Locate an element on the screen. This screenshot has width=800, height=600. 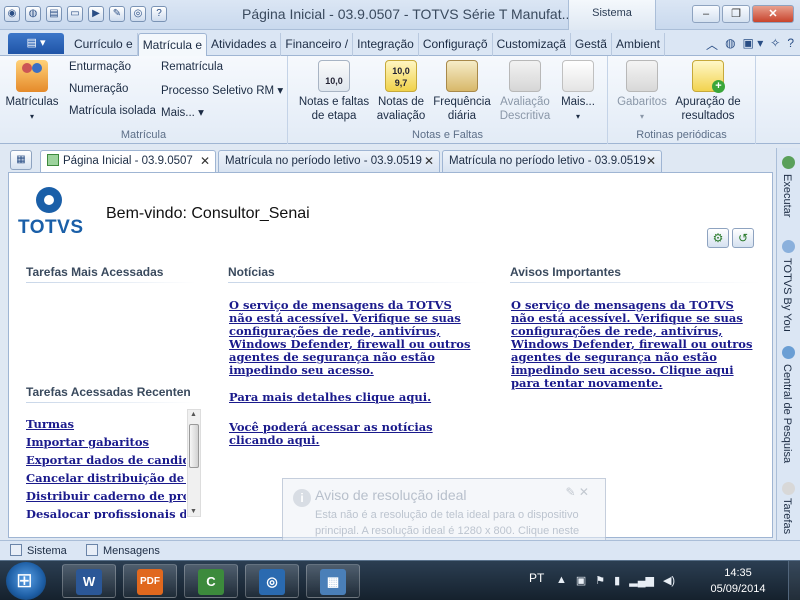
notas-faltas-etapa-button: 10,0 Notas e faltas de etapa is located at coordinates (334, 91).